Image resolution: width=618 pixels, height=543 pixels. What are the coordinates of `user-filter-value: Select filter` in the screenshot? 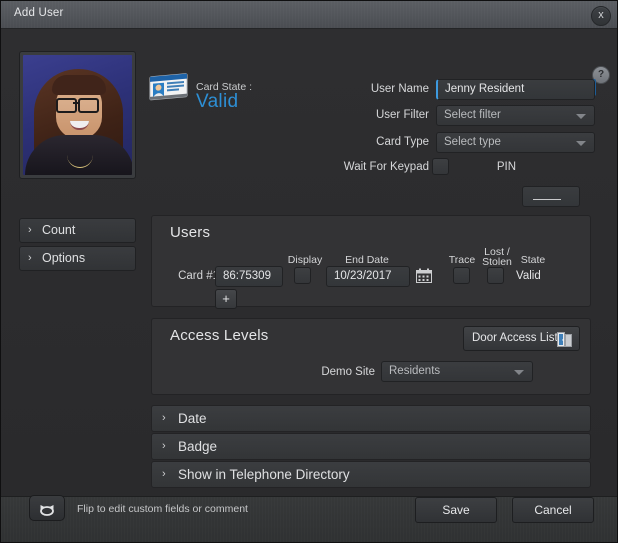 It's located at (472, 115).